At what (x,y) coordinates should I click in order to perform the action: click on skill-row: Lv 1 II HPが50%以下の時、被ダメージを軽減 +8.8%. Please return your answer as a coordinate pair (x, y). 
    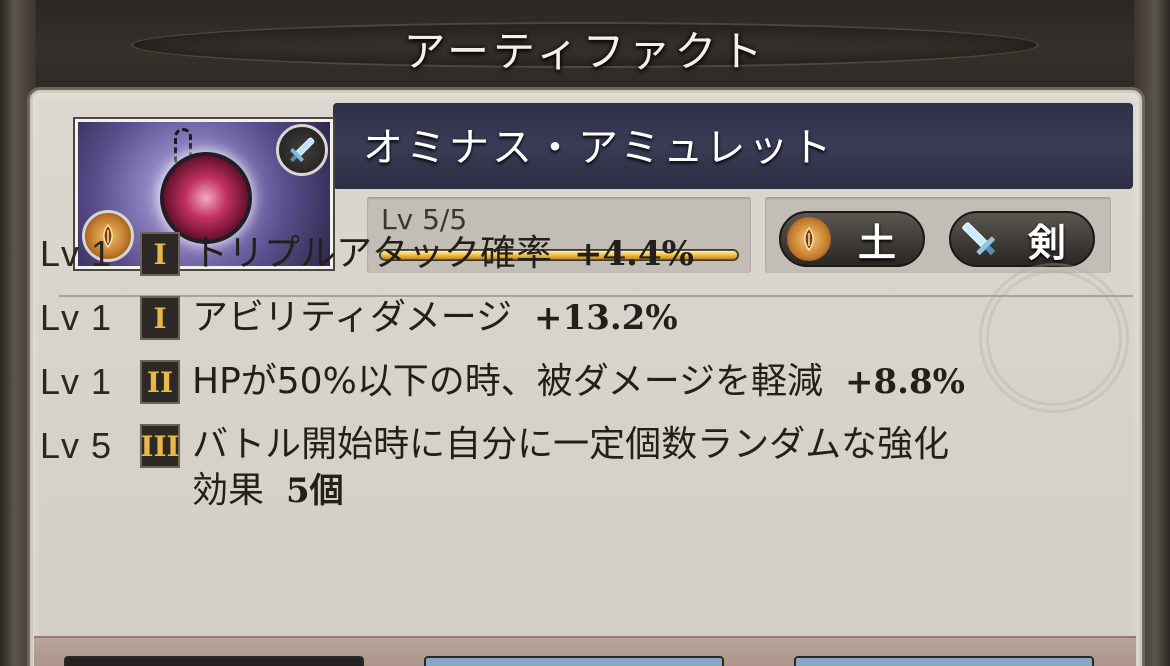
    Looking at the image, I should click on (595, 382).